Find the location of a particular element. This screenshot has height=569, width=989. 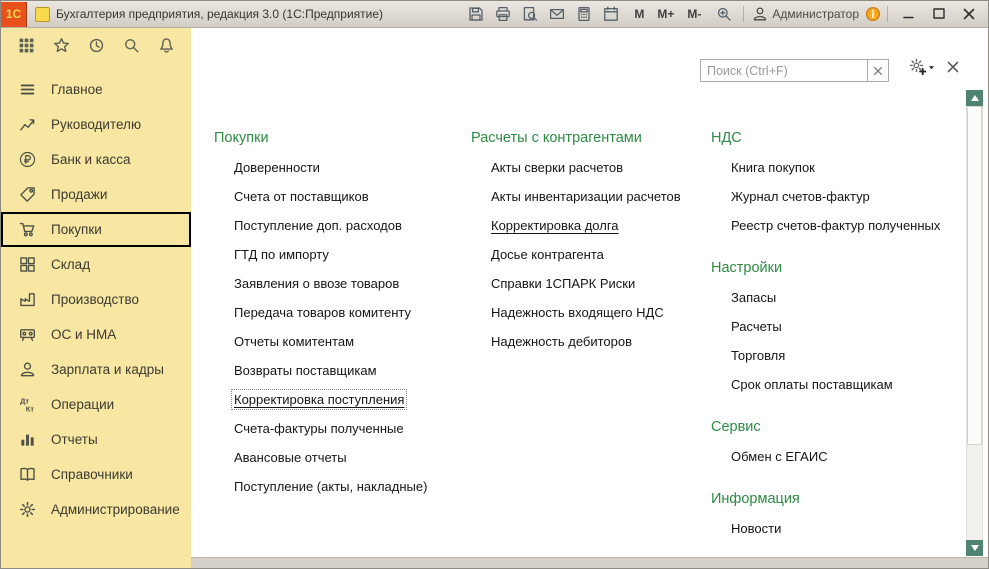

zoom-button is located at coordinates (724, 14).